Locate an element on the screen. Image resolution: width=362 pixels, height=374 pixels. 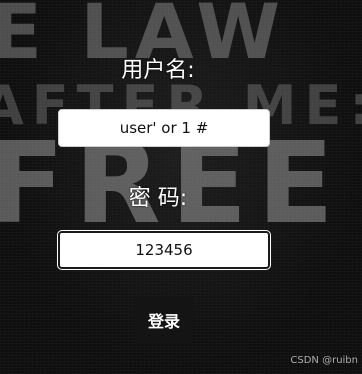
password-label: 密 码: is located at coordinates (158, 198).